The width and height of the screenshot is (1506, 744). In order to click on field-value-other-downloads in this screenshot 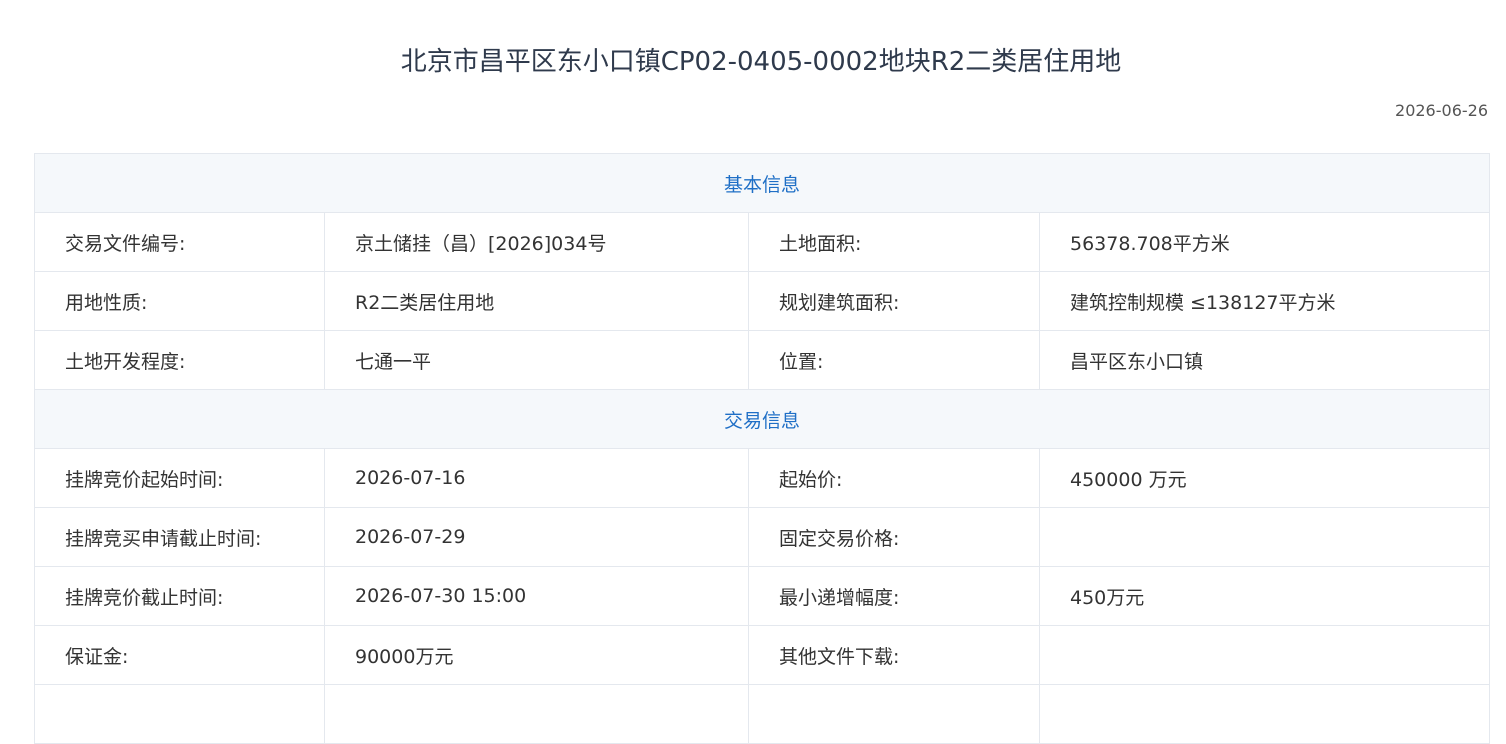, I will do `click(1264, 655)`.